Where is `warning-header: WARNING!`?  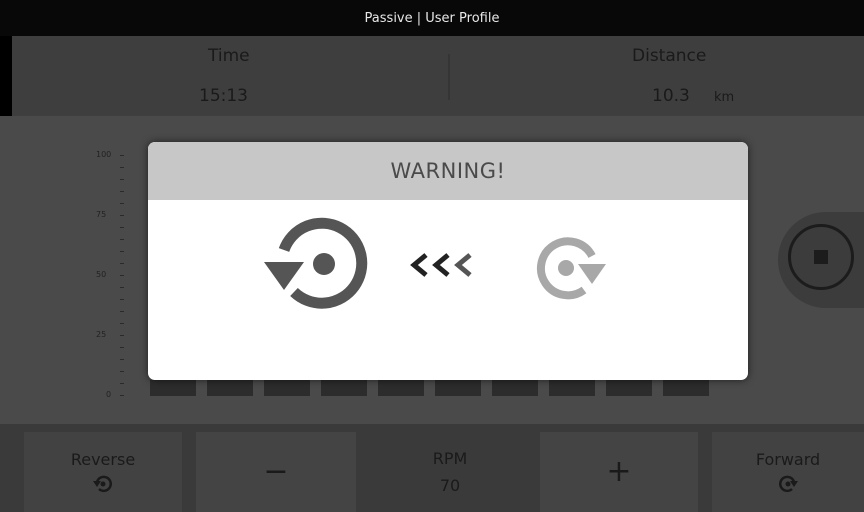 warning-header: WARNING! is located at coordinates (448, 171).